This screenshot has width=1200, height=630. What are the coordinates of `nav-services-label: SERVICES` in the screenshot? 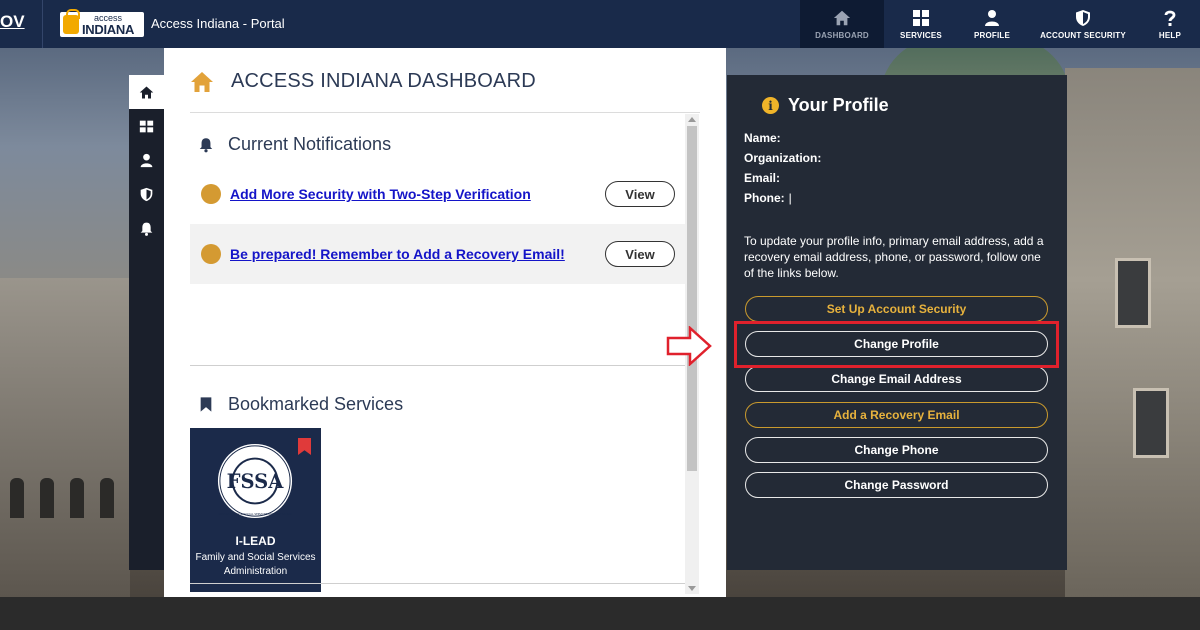 It's located at (921, 35).